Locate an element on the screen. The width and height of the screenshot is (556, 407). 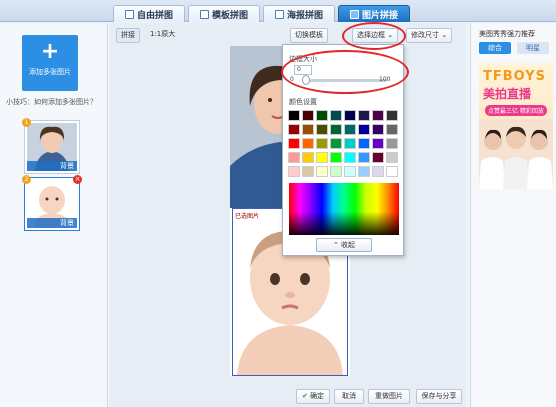
main-tab-bar: 自由拼图 模板拼图 海报拼图 图片拼接 is located at coordinates (278, 11).